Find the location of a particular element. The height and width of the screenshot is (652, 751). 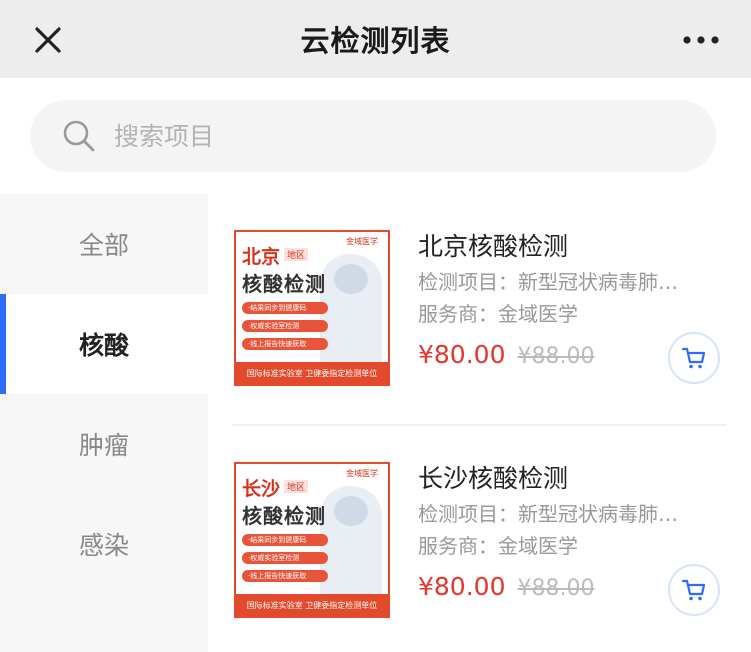

search-bar is located at coordinates (373, 136).